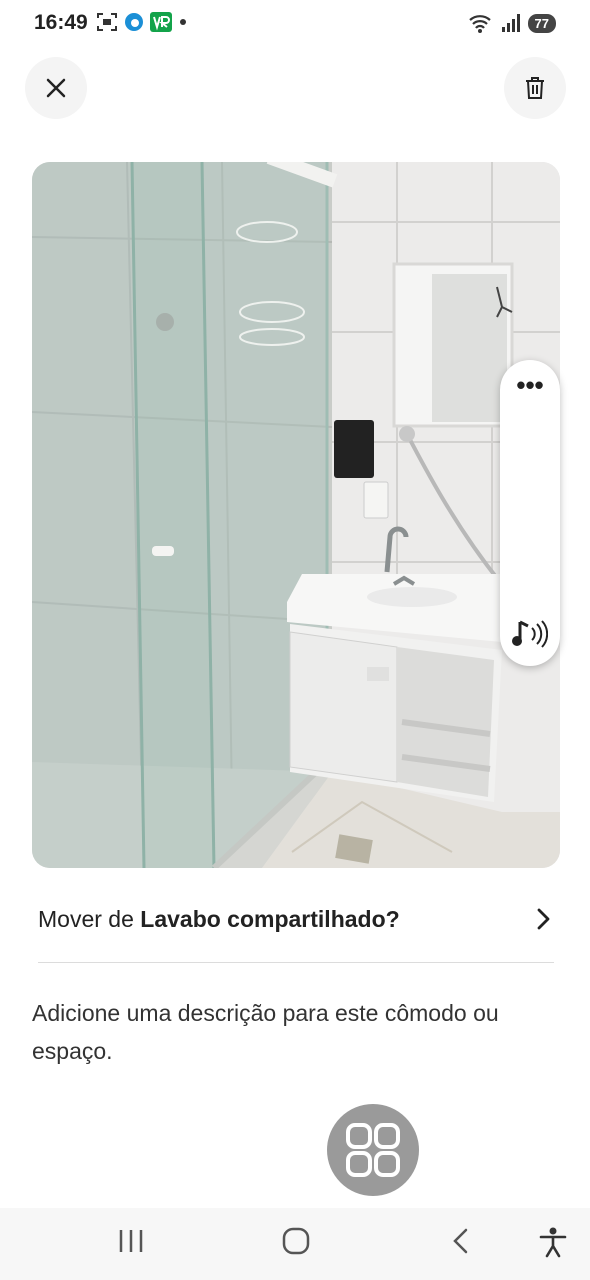 The width and height of the screenshot is (590, 1280). What do you see at coordinates (161, 22) in the screenshot?
I see `vr-app-icon` at bounding box center [161, 22].